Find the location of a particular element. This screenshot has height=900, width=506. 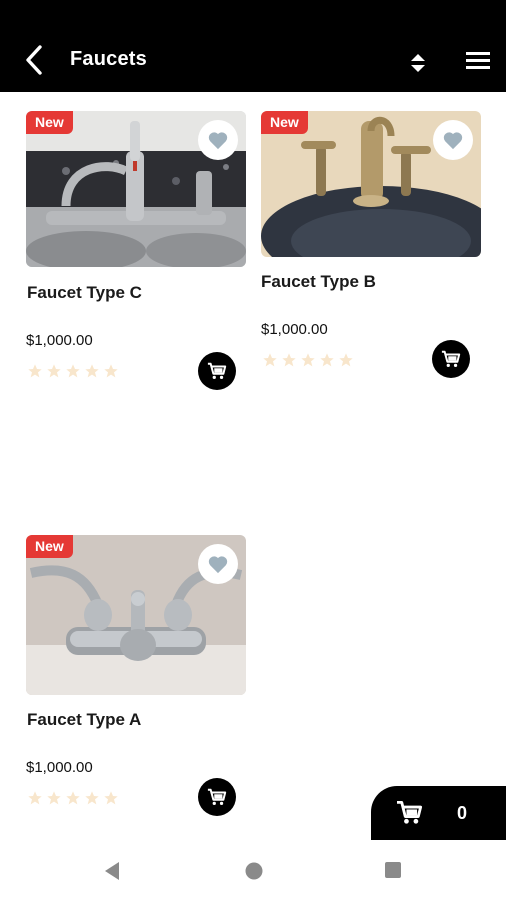

nav-back-button is located at coordinates (112, 873).